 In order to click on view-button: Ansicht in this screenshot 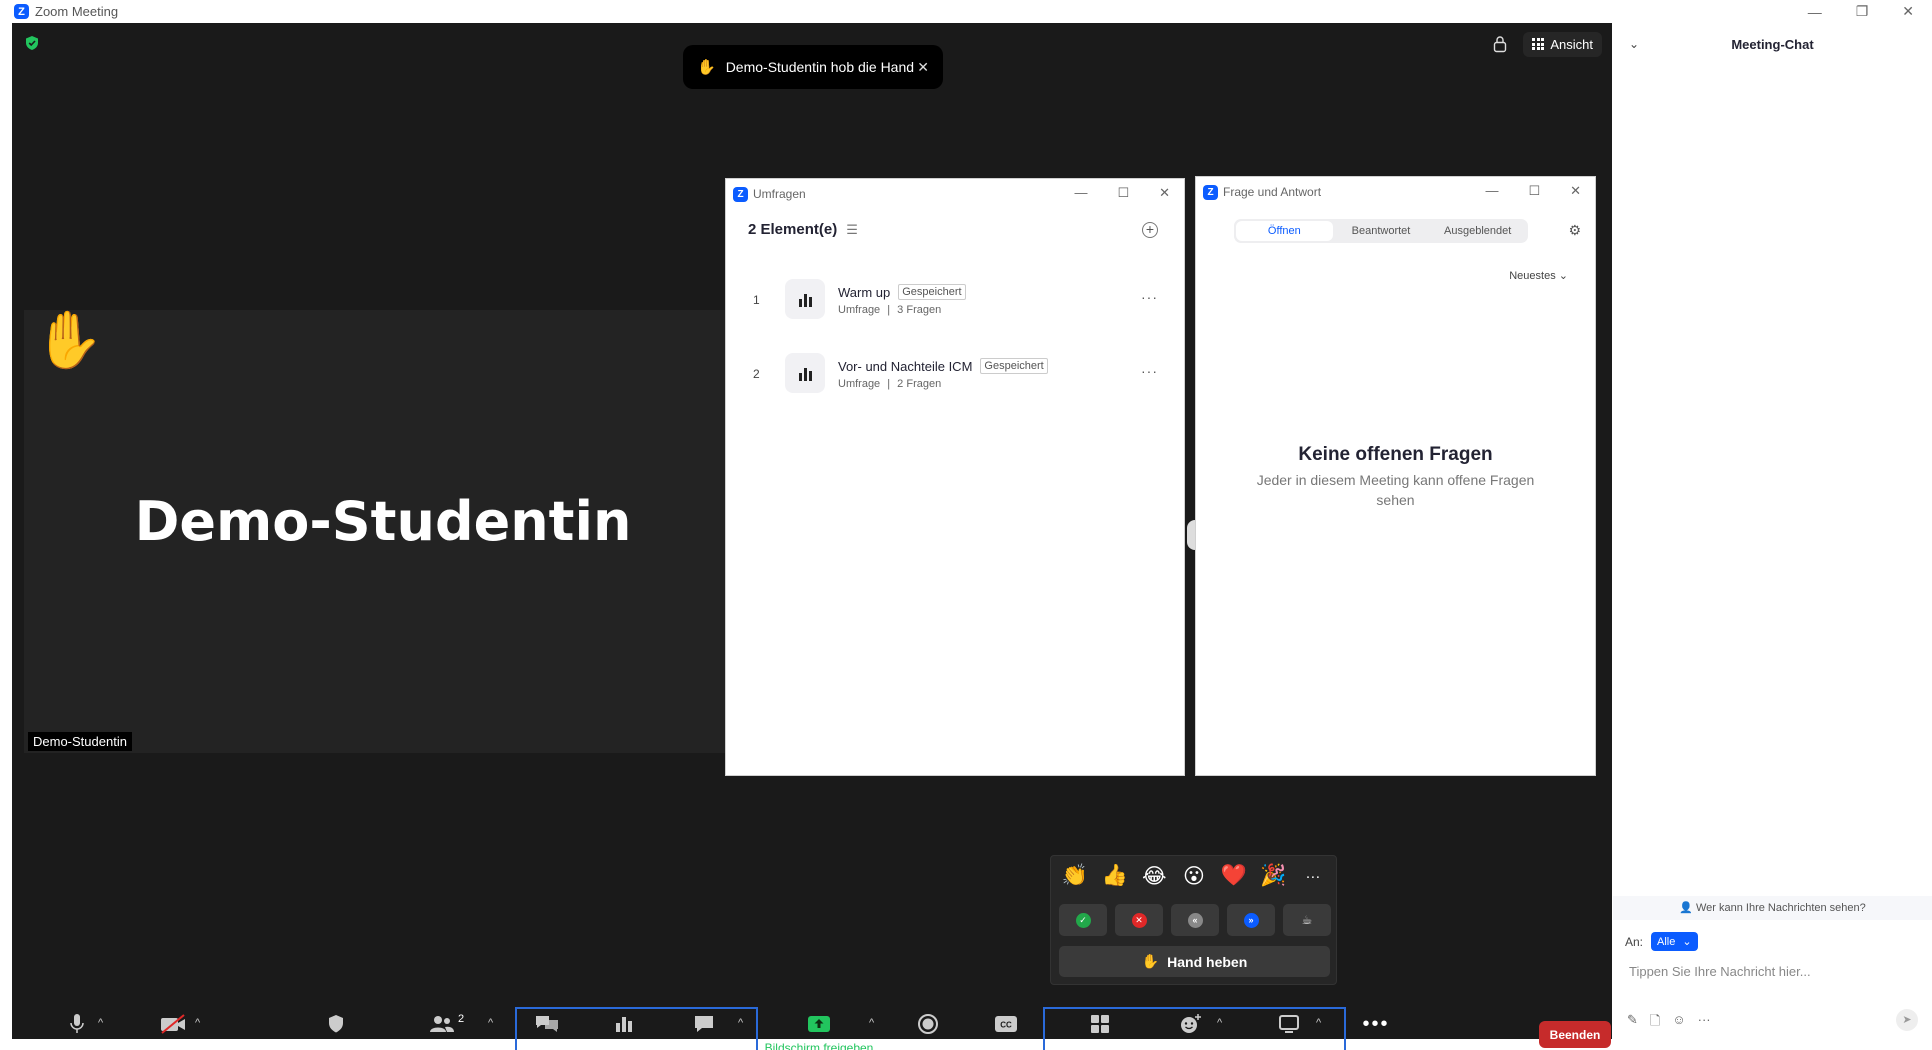, I will do `click(1562, 44)`.